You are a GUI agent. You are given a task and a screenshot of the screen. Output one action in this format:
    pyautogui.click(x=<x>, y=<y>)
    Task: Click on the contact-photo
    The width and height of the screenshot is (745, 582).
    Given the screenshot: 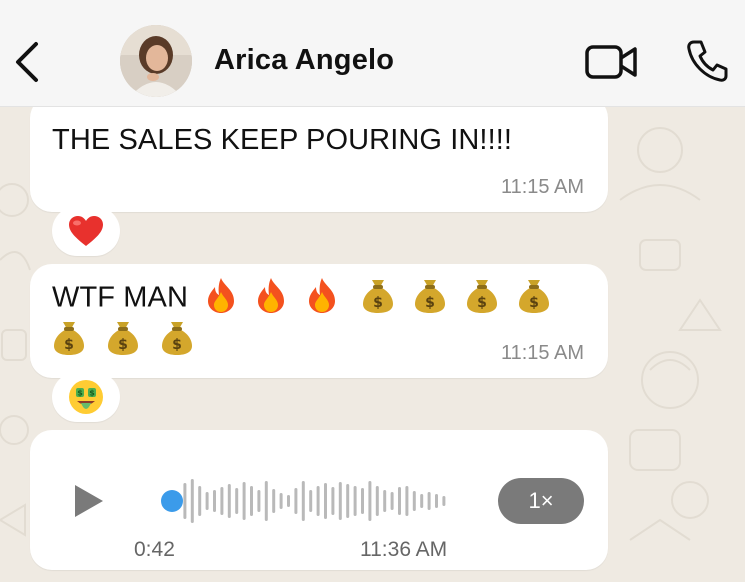 What is the action you would take?
    pyautogui.click(x=156, y=61)
    